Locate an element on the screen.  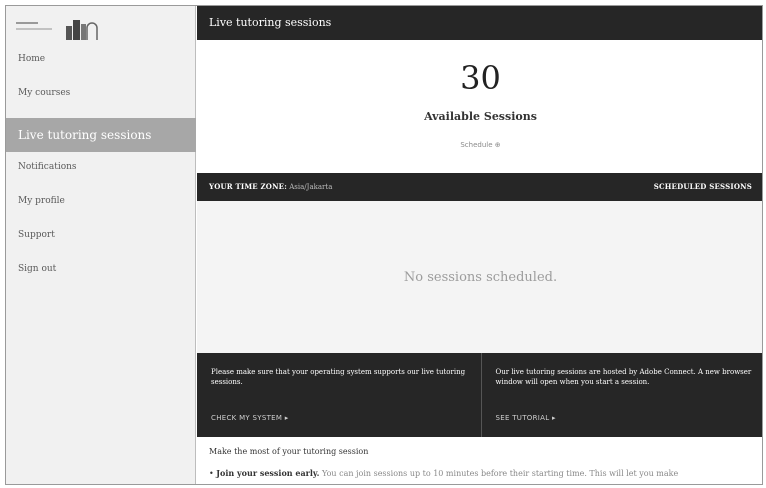
scheduled-sessions-link: SCHEDULED SESSIONS is located at coordinates (703, 187).